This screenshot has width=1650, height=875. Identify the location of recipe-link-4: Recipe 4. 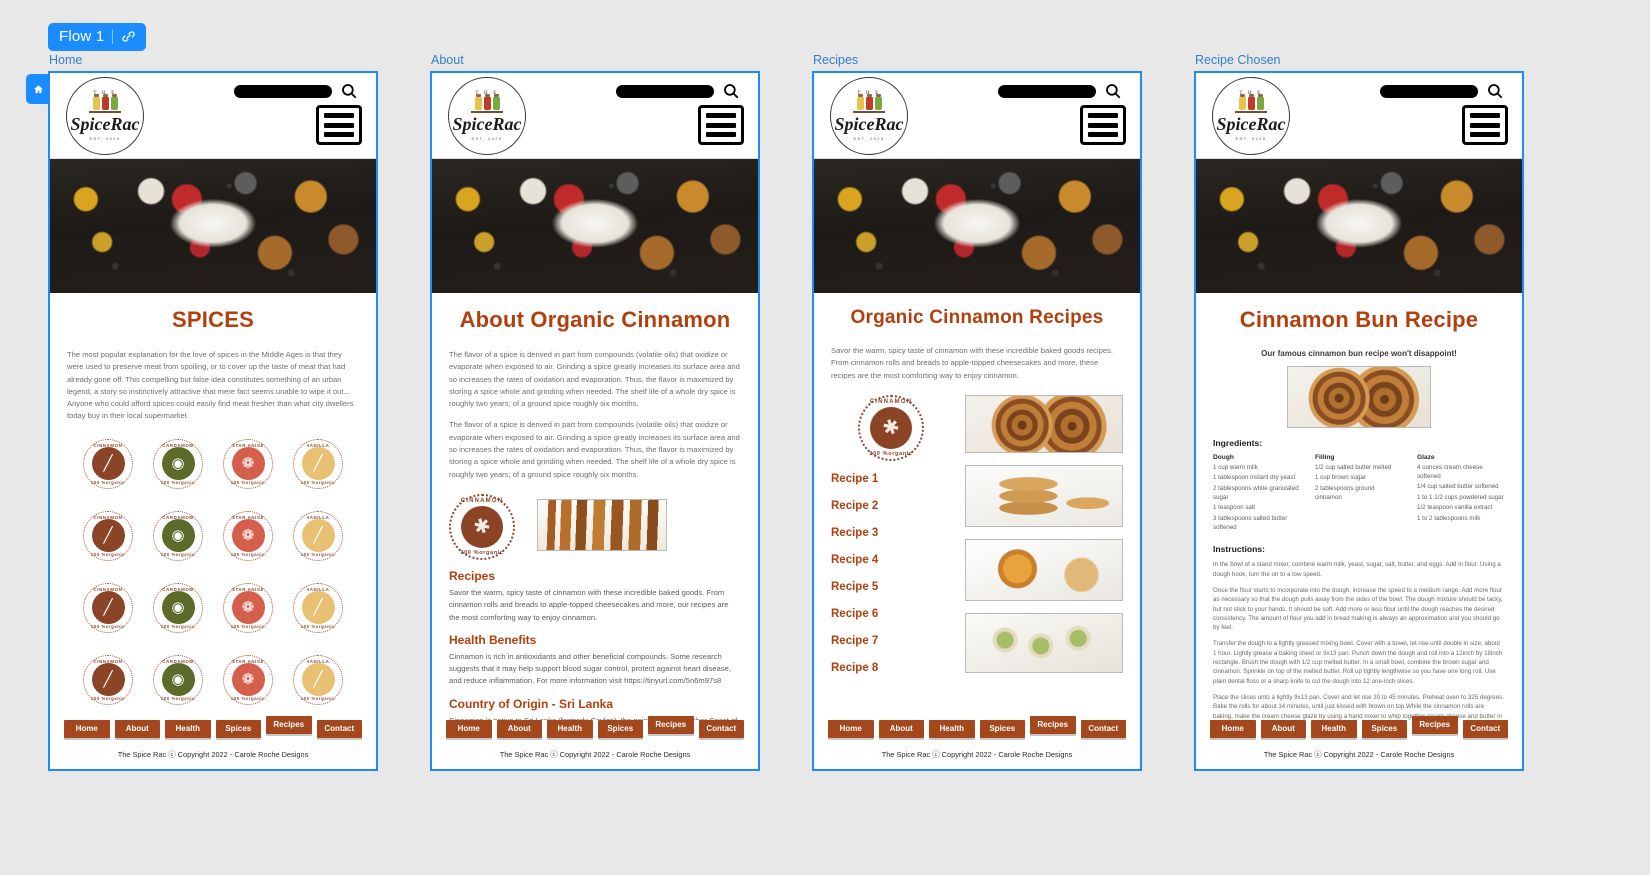
(891, 560).